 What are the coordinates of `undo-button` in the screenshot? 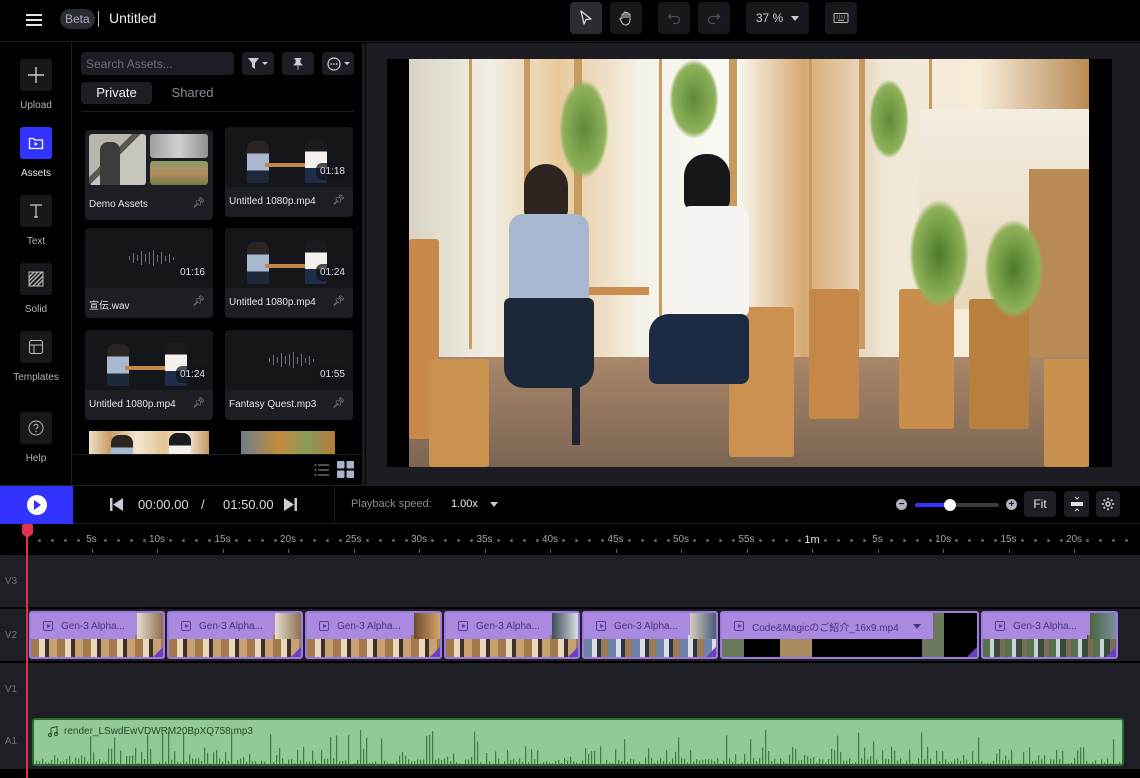 It's located at (674, 18).